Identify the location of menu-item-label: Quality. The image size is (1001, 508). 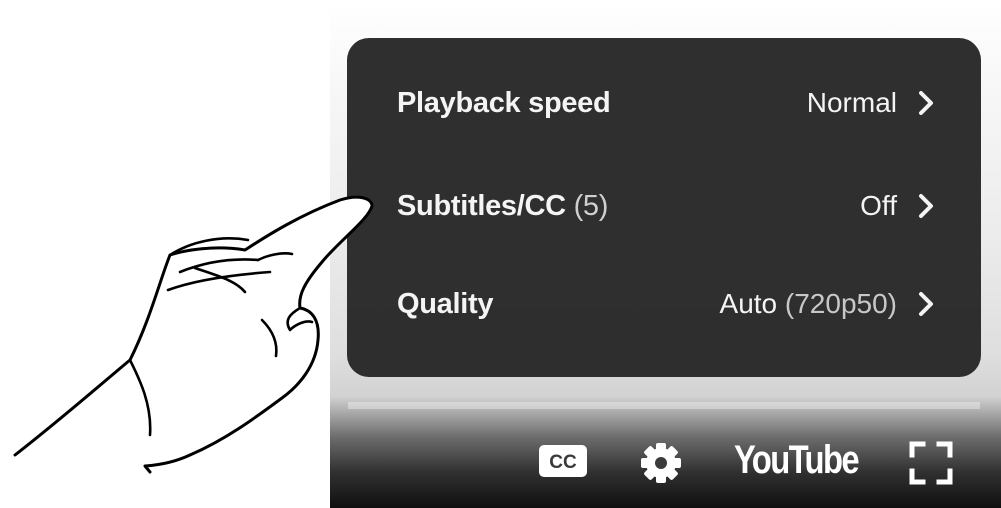
(445, 304).